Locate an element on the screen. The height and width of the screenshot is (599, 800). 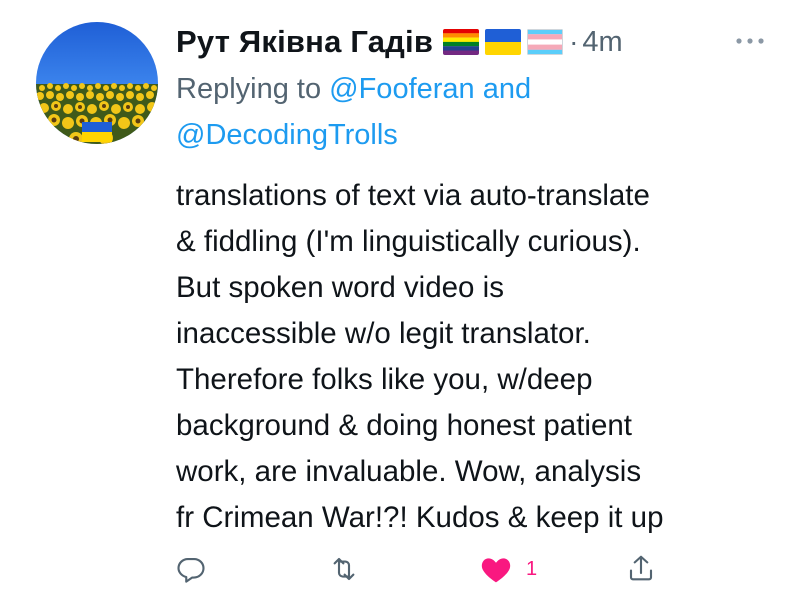
tweet-text-line: & fiddling (I'm linguistically curious). is located at coordinates (408, 241).